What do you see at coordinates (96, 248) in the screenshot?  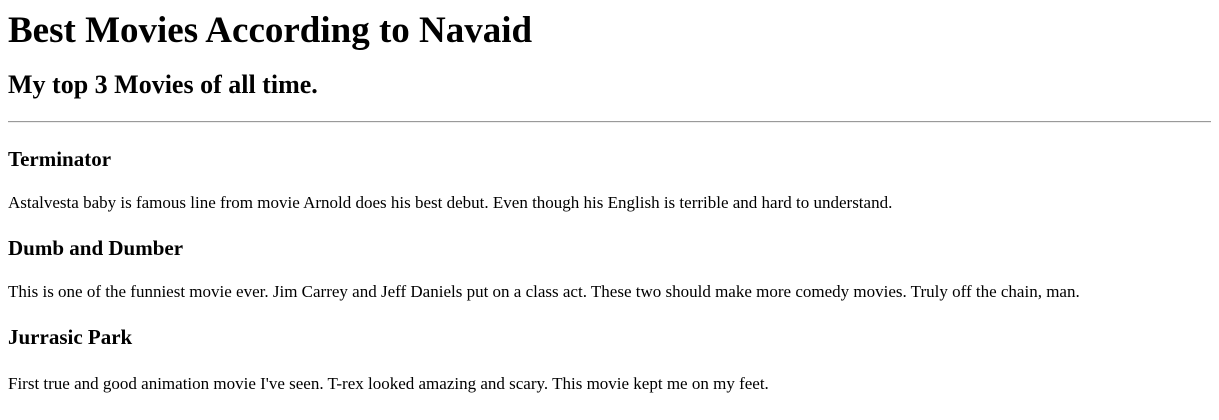 I see `movie-title: Dumb and Dumber` at bounding box center [96, 248].